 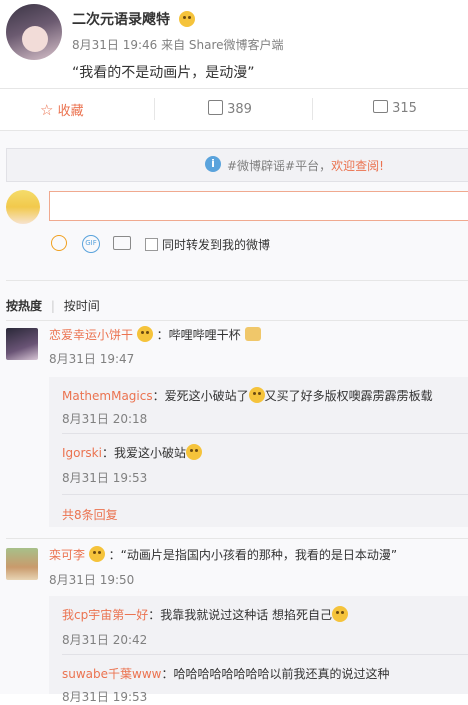 I want to click on comment-button: 315, so click(x=395, y=108).